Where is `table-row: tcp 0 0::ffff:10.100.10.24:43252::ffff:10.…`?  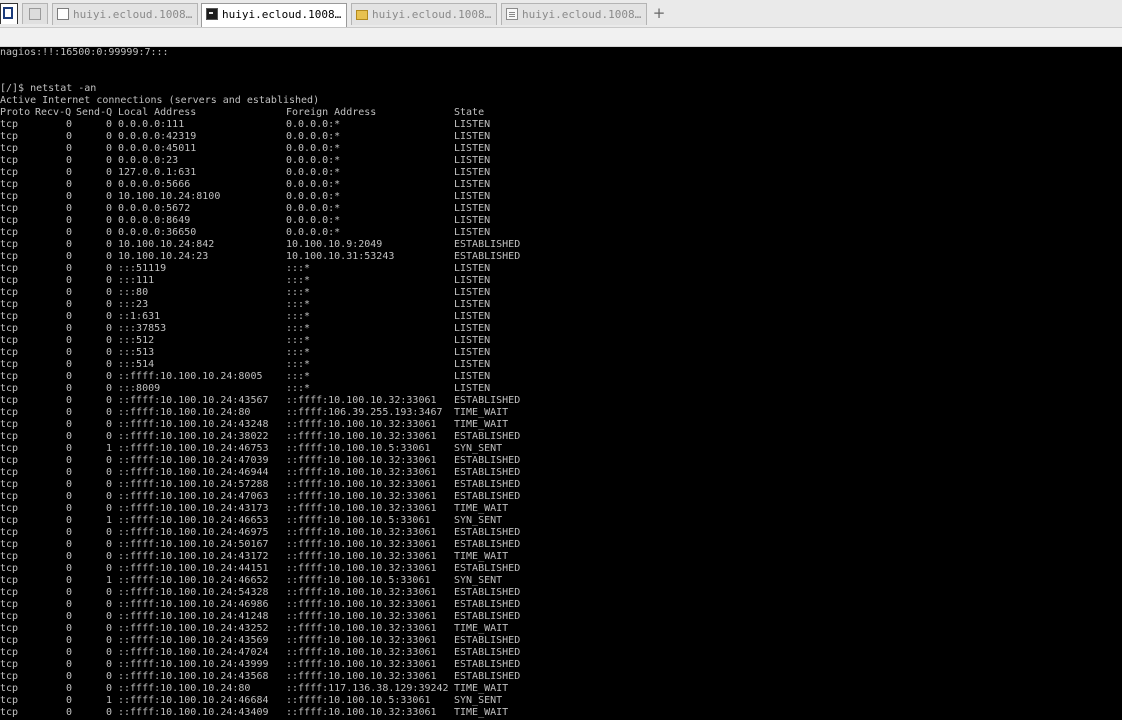 table-row: tcp 0 0::ffff:10.100.10.24:43252::ffff:10.… is located at coordinates (561, 629).